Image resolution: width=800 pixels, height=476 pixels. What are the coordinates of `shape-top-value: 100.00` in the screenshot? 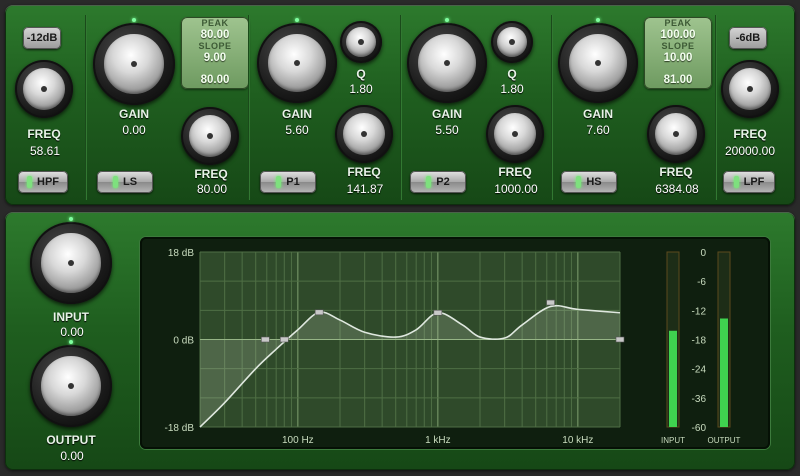 It's located at (678, 35).